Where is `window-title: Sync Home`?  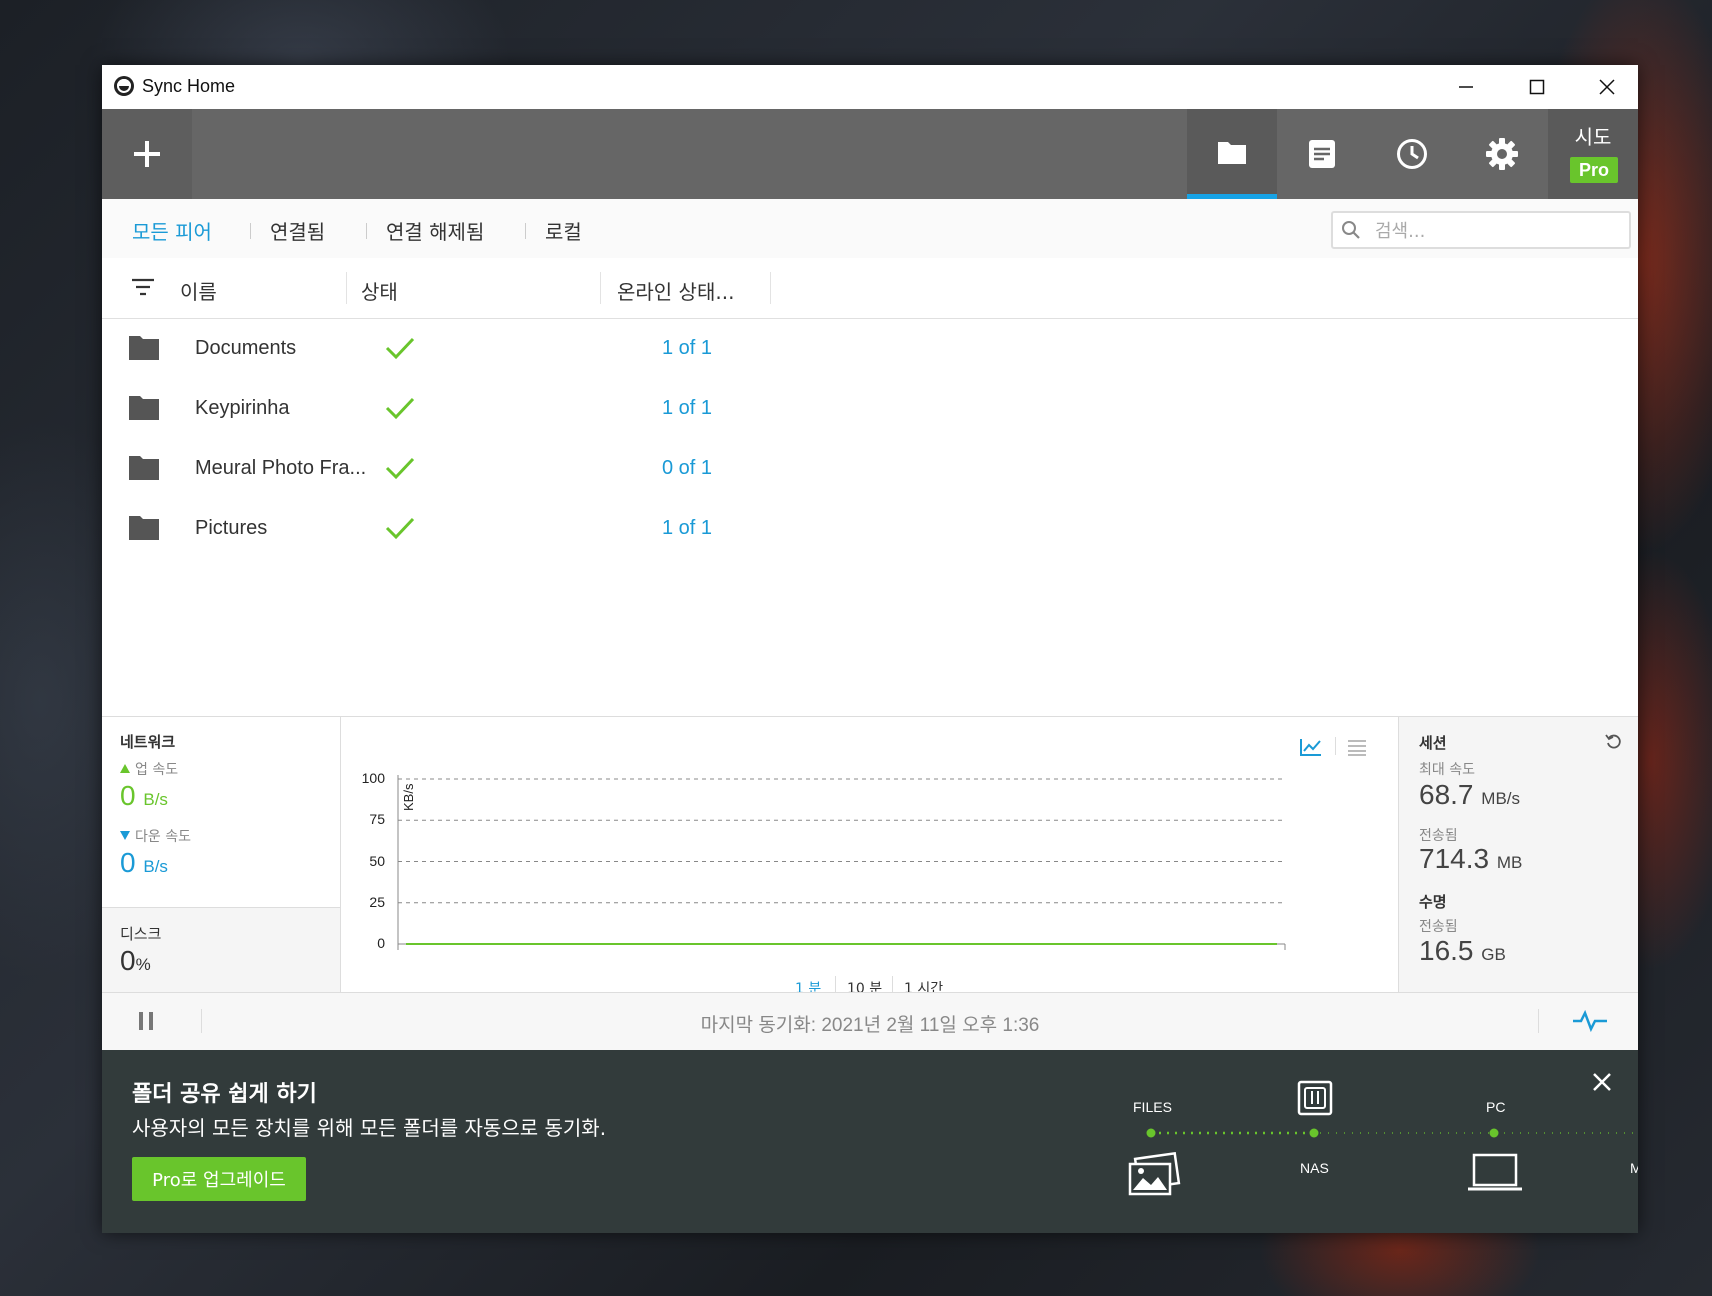
window-title: Sync Home is located at coordinates (189, 86).